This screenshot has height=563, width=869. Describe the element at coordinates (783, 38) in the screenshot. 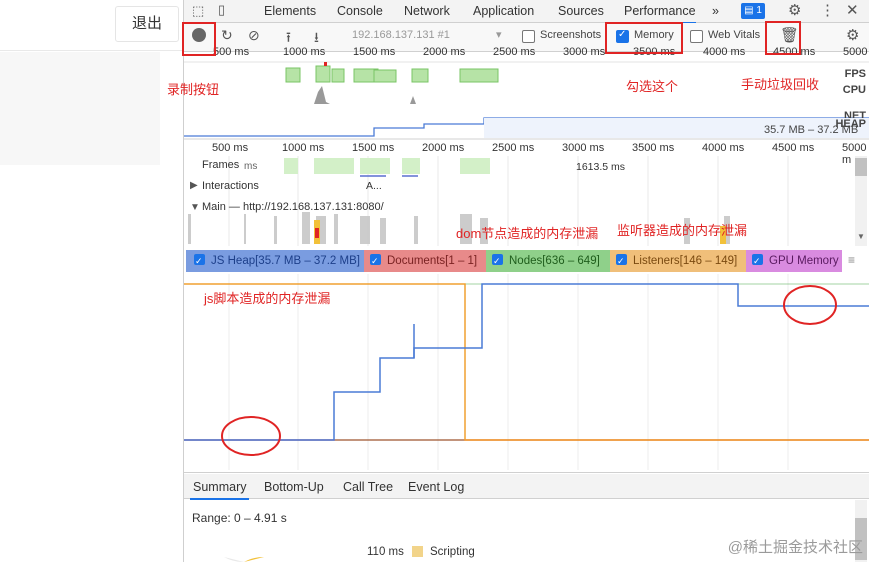

I see `gc-highlight` at that location.